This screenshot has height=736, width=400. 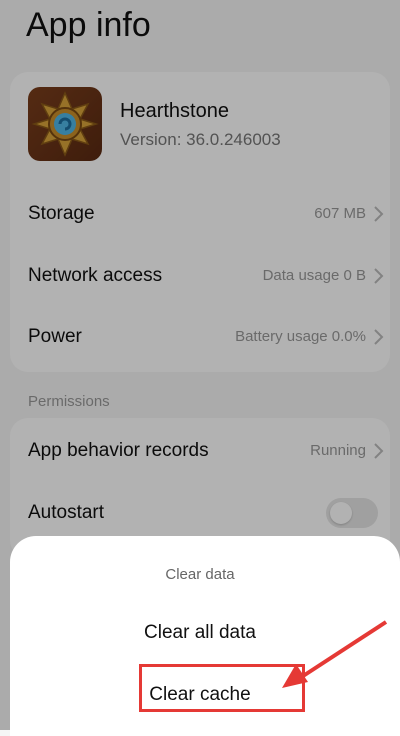 What do you see at coordinates (200, 633) in the screenshot?
I see `clear-all-data-button: Clear all data` at bounding box center [200, 633].